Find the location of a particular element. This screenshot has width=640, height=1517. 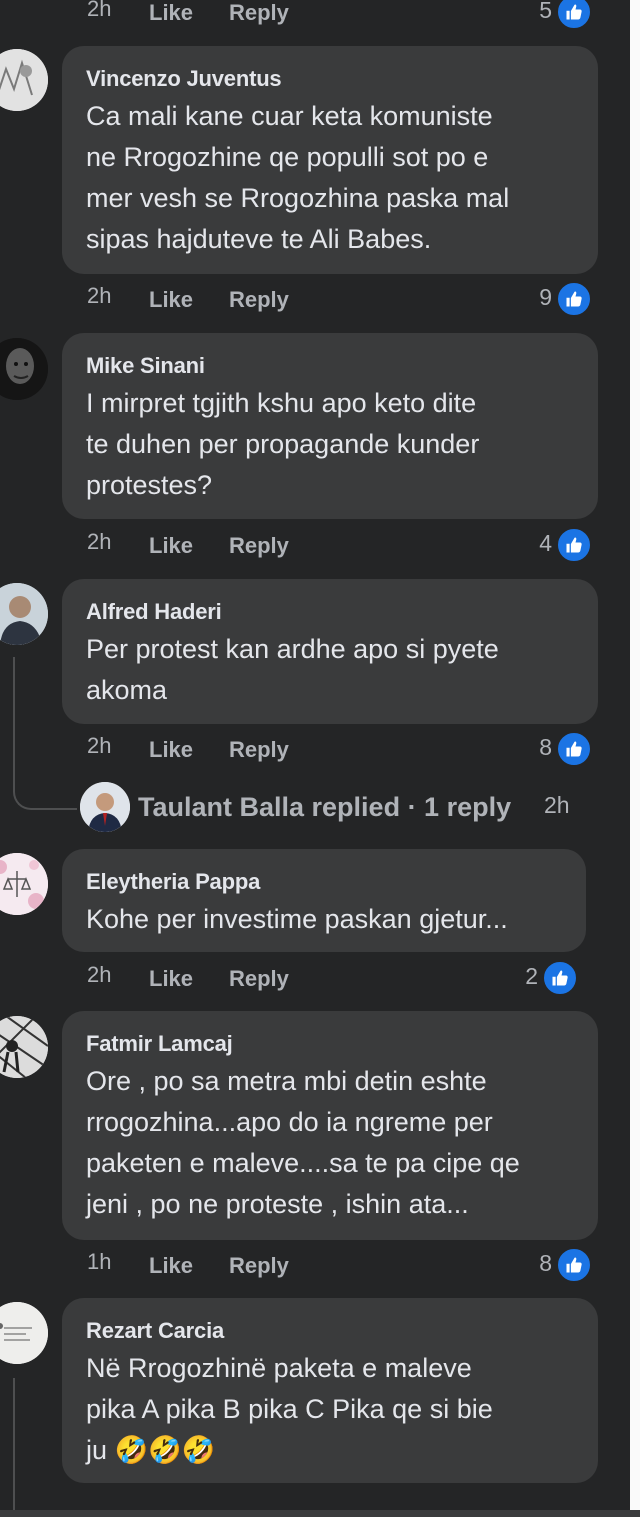

comment-text-line: rrogozhina...apo do ia ngreme per is located at coordinates (289, 1122).